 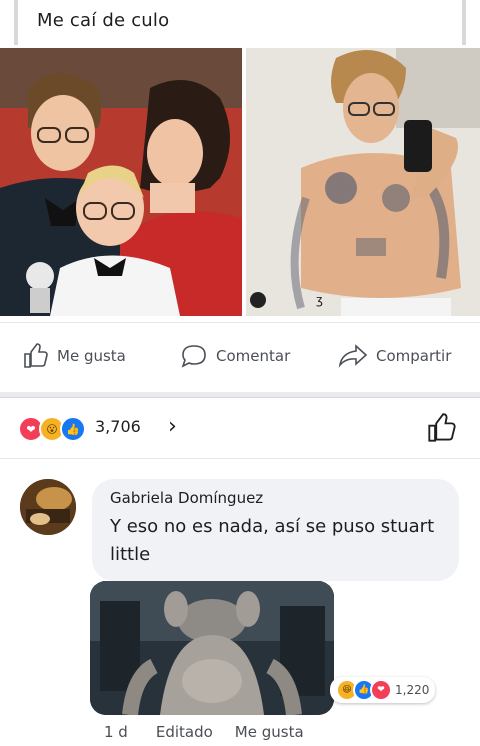 I want to click on comment-edited: Editado, so click(x=184, y=732).